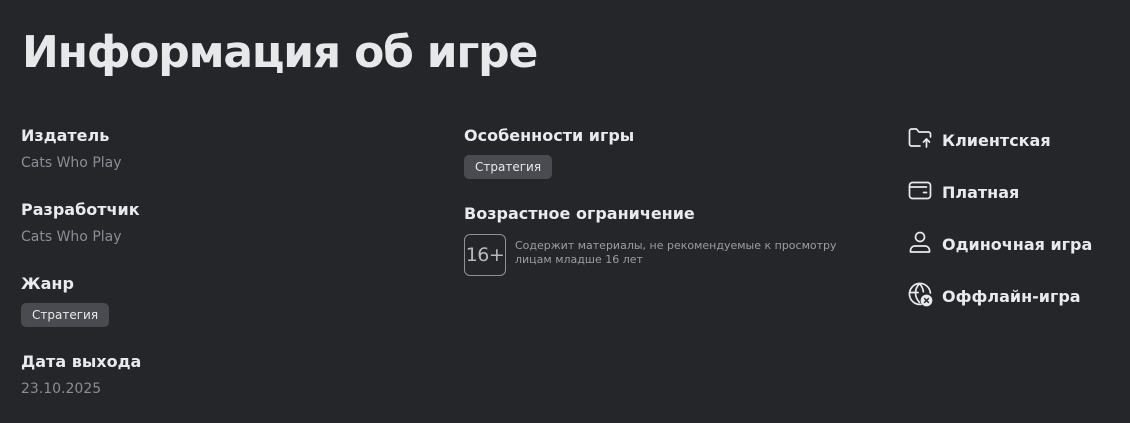  What do you see at coordinates (1011, 296) in the screenshot?
I see `attribute-offline-label: Оффлайн-игра` at bounding box center [1011, 296].